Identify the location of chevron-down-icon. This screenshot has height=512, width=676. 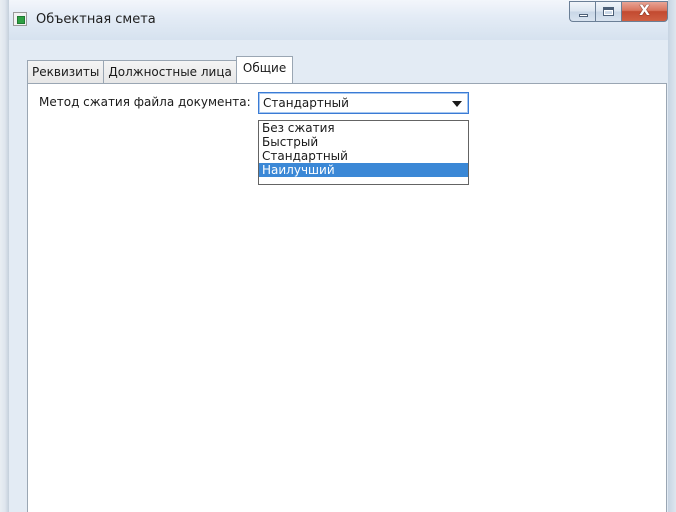
(457, 104).